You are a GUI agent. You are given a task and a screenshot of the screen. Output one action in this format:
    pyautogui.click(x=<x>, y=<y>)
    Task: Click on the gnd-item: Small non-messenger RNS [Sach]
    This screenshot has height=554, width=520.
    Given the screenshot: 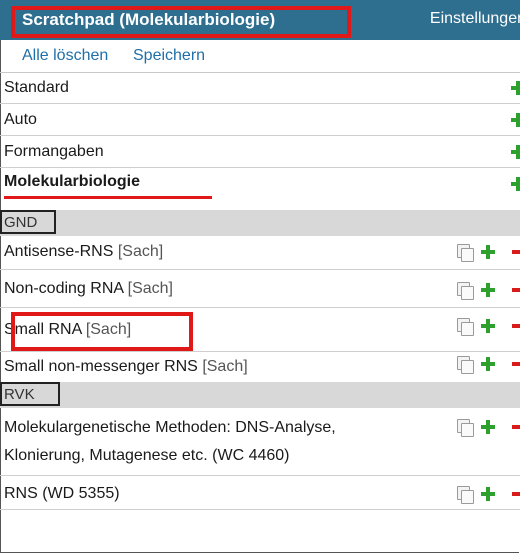 What is the action you would take?
    pyautogui.click(x=260, y=367)
    